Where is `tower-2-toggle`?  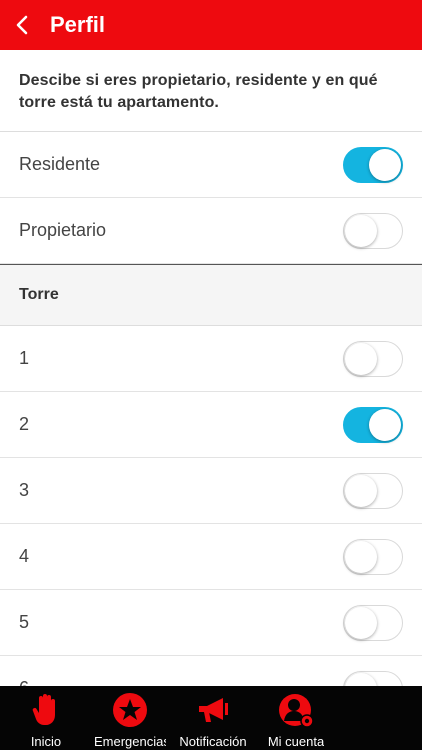 tower-2-toggle is located at coordinates (373, 424).